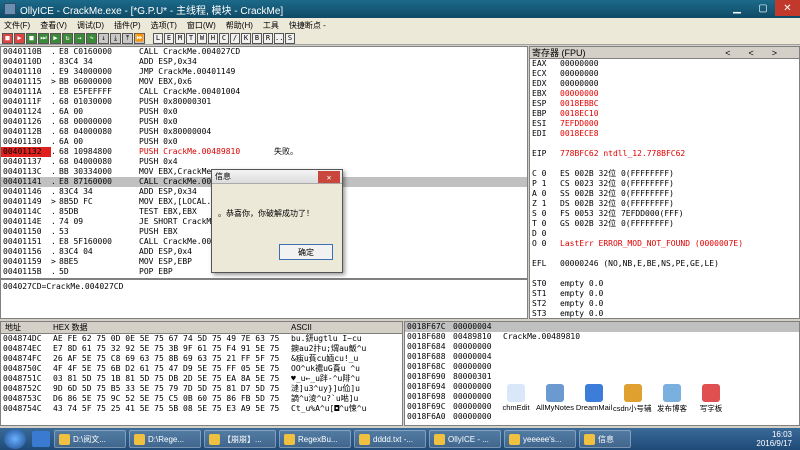  I want to click on menu-item: 文件(F), so click(17, 25).